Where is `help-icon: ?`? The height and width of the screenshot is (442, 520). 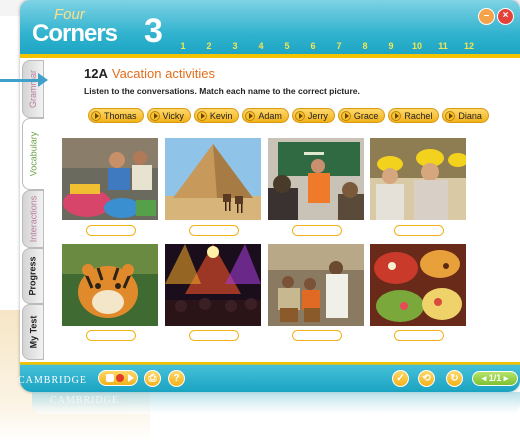
help-icon: ? is located at coordinates (176, 378).